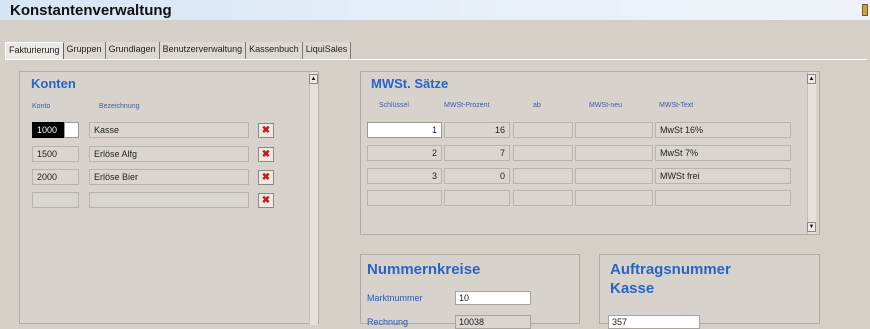 This screenshot has width=870, height=329. I want to click on mwst-row-2-schluessel: 2, so click(404, 153).